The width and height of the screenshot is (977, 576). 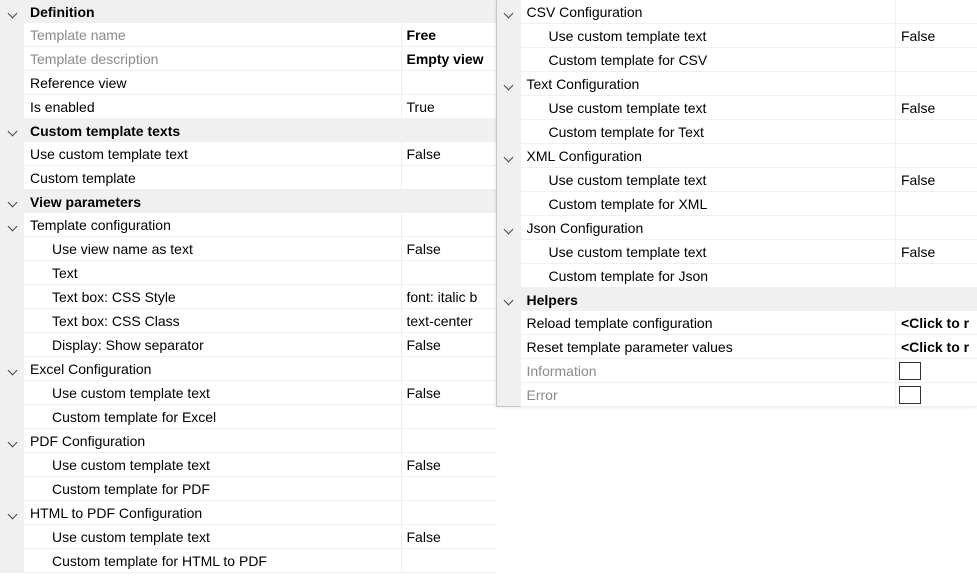 I want to click on property-row-template-description: Template description Empty view, so click(x=249, y=58).